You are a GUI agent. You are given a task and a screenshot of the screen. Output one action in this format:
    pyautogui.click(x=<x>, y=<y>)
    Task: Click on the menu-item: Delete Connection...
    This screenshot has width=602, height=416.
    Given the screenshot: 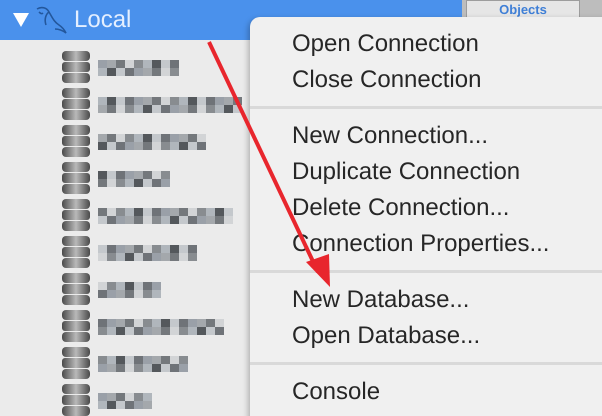 What is the action you would take?
    pyautogui.click(x=426, y=208)
    